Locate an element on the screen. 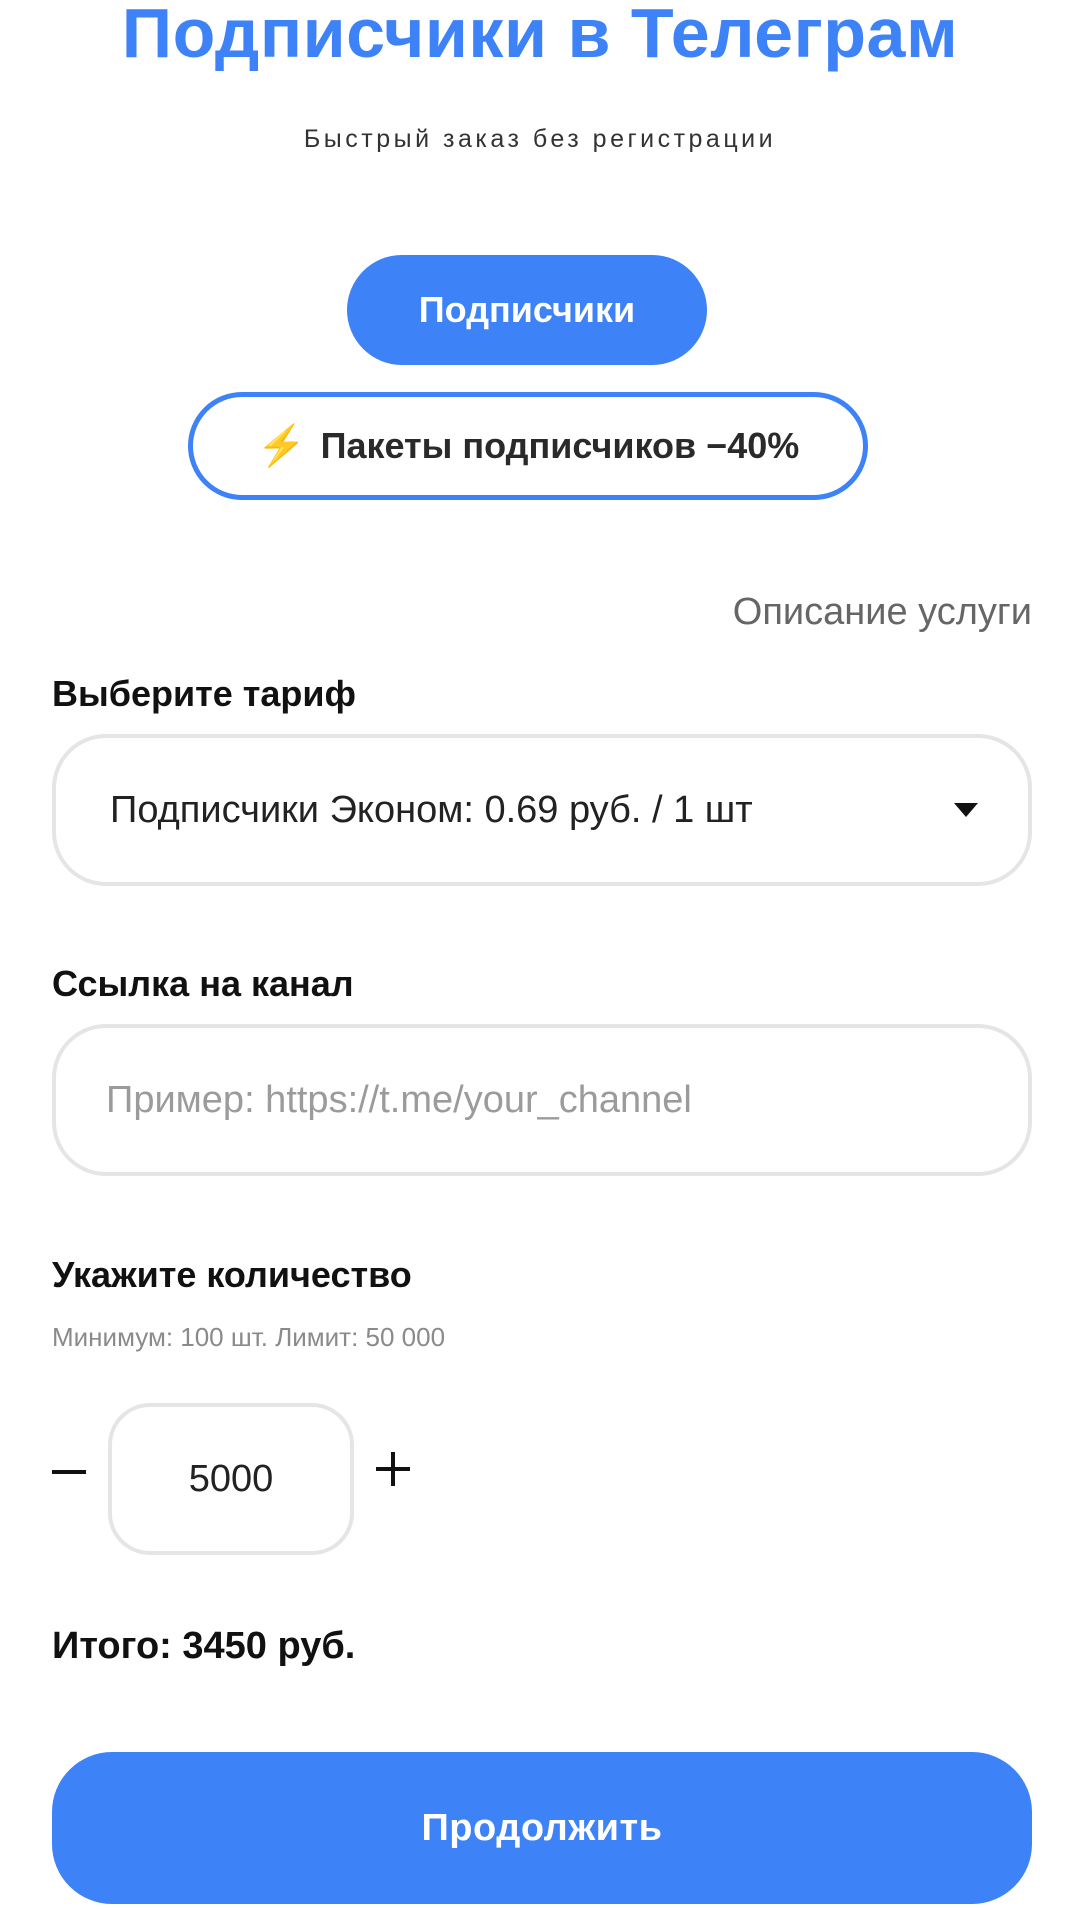  channel-link-field is located at coordinates (542, 1100).